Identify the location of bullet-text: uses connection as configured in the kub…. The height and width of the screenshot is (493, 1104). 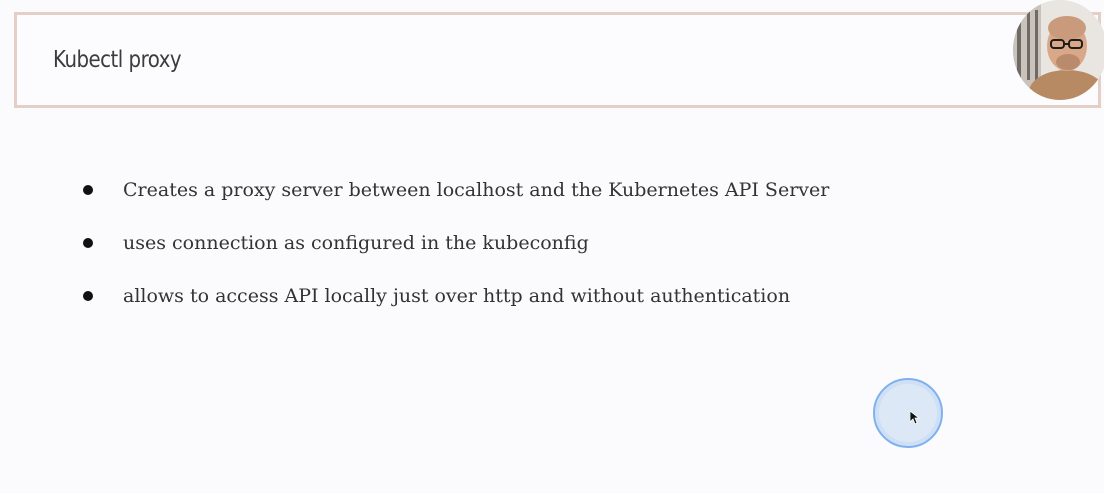
(356, 243).